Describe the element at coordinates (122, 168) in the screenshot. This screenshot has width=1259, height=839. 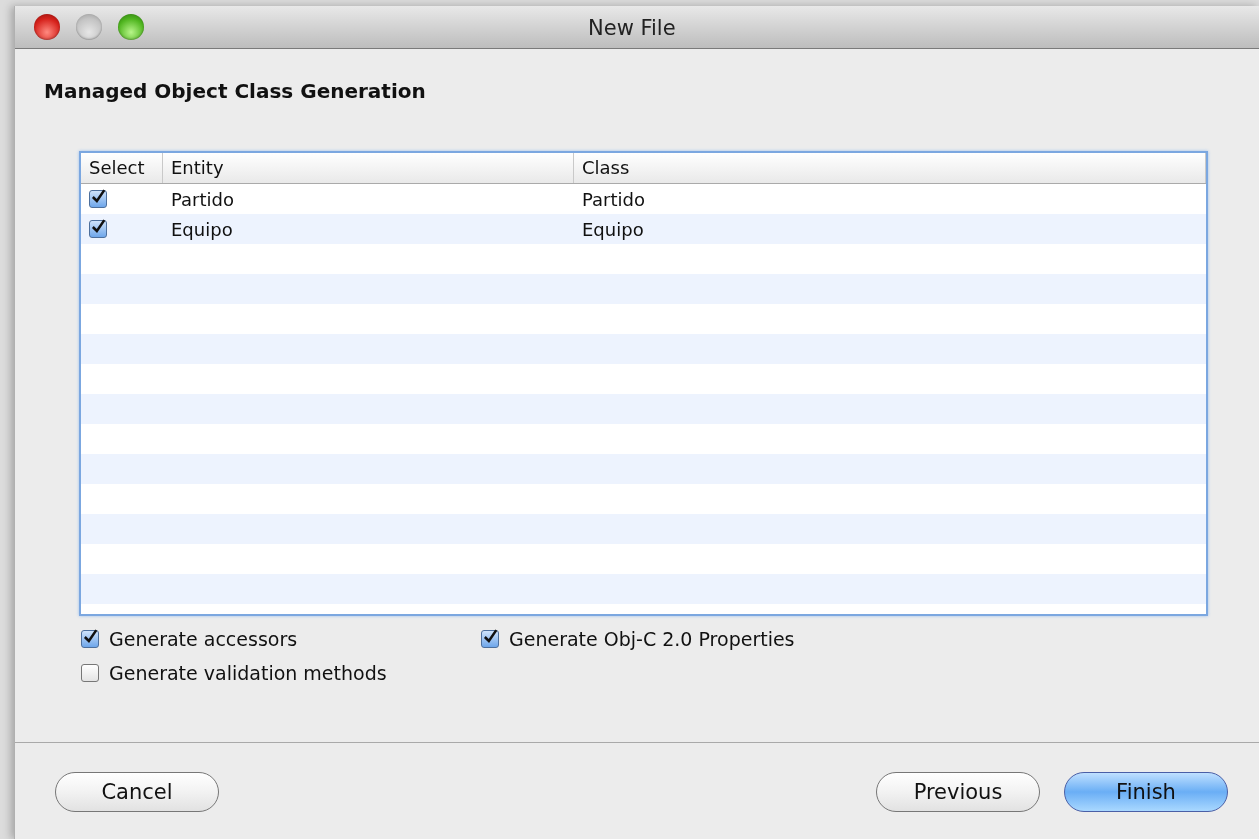
I see `column-header: Select` at that location.